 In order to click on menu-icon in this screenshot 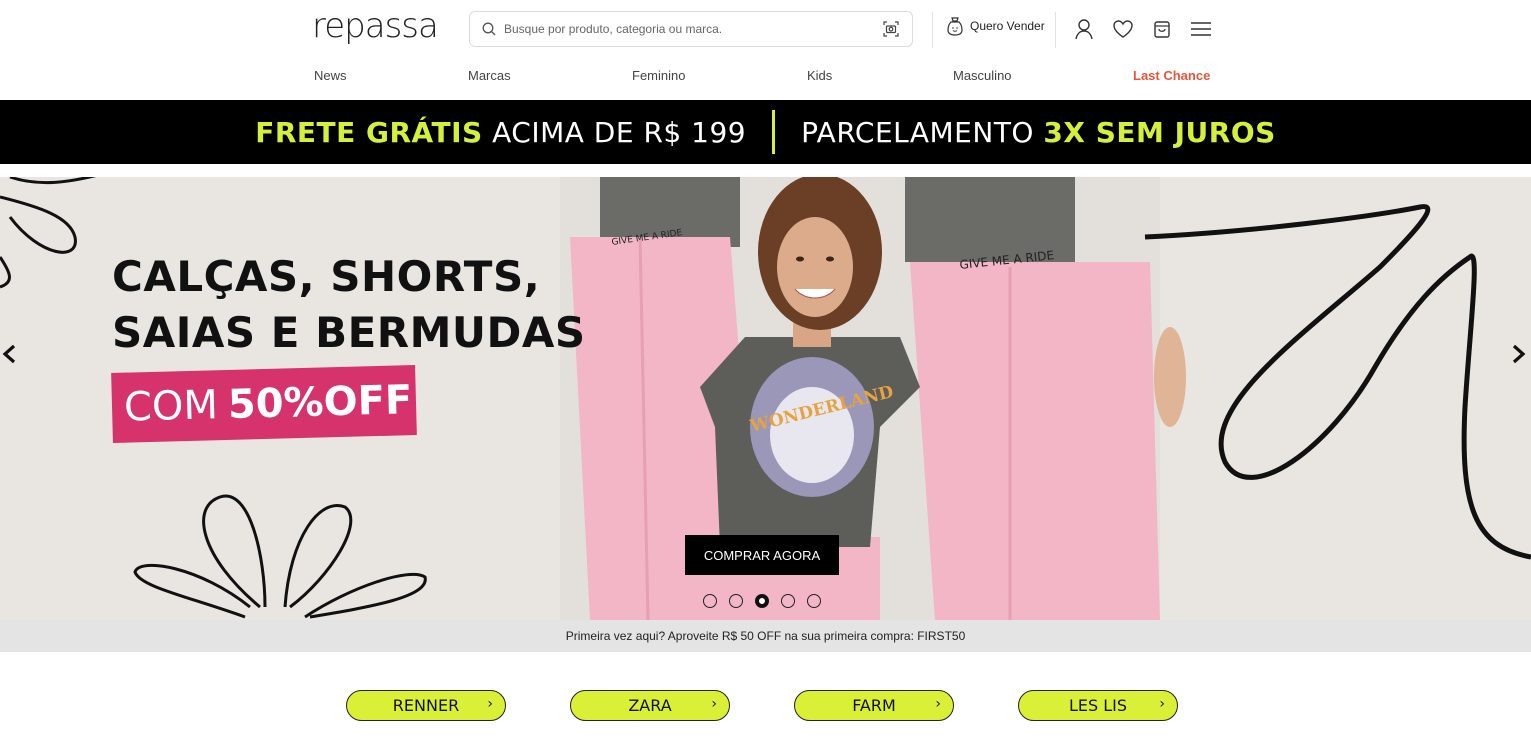, I will do `click(1201, 29)`.